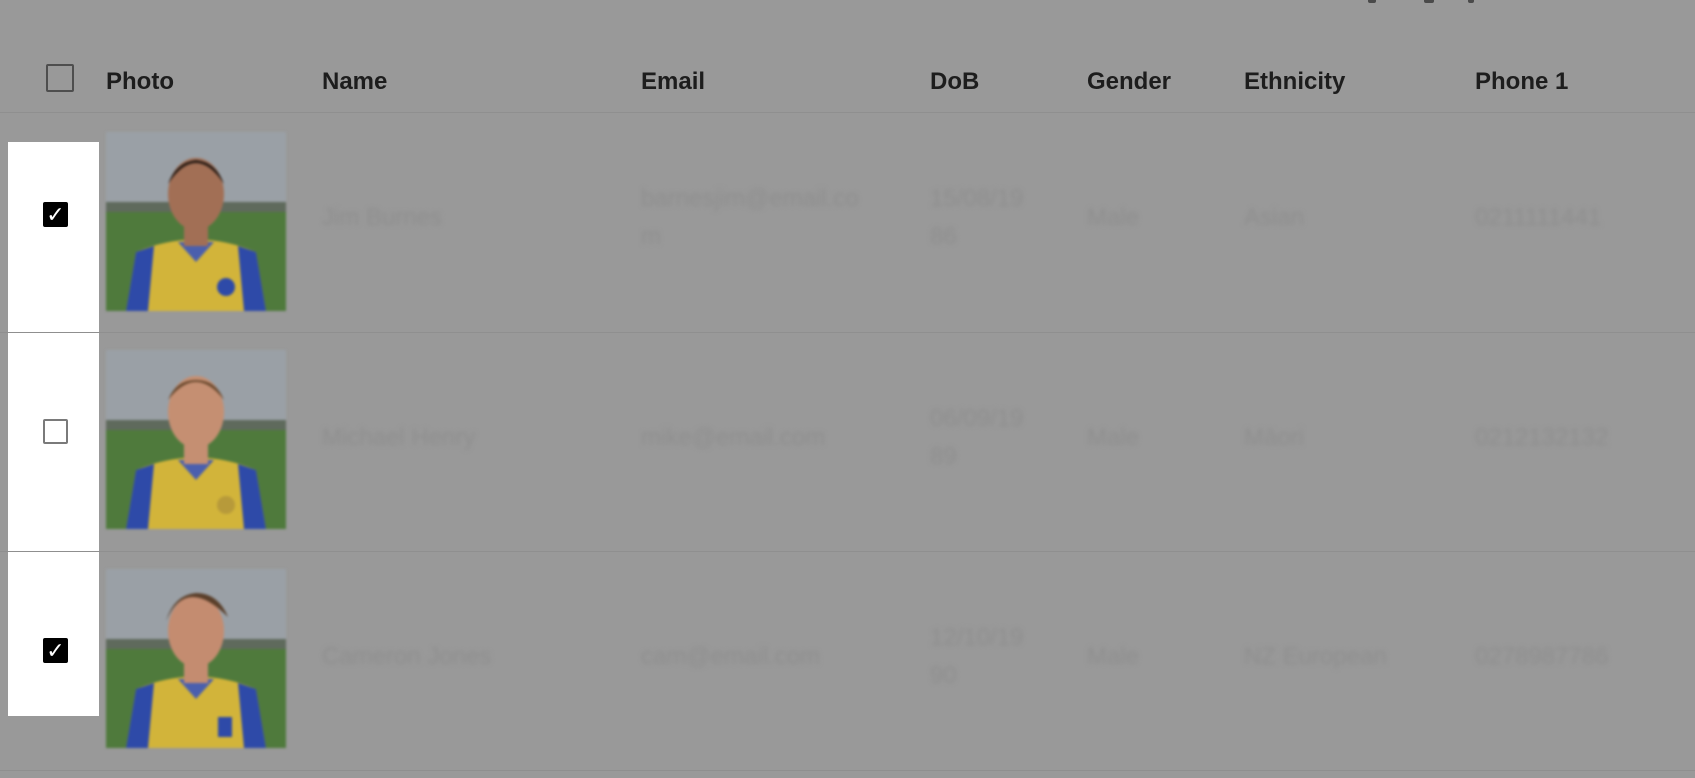 The height and width of the screenshot is (778, 1695). I want to click on dob-cell: 12/10/19 90, so click(977, 656).